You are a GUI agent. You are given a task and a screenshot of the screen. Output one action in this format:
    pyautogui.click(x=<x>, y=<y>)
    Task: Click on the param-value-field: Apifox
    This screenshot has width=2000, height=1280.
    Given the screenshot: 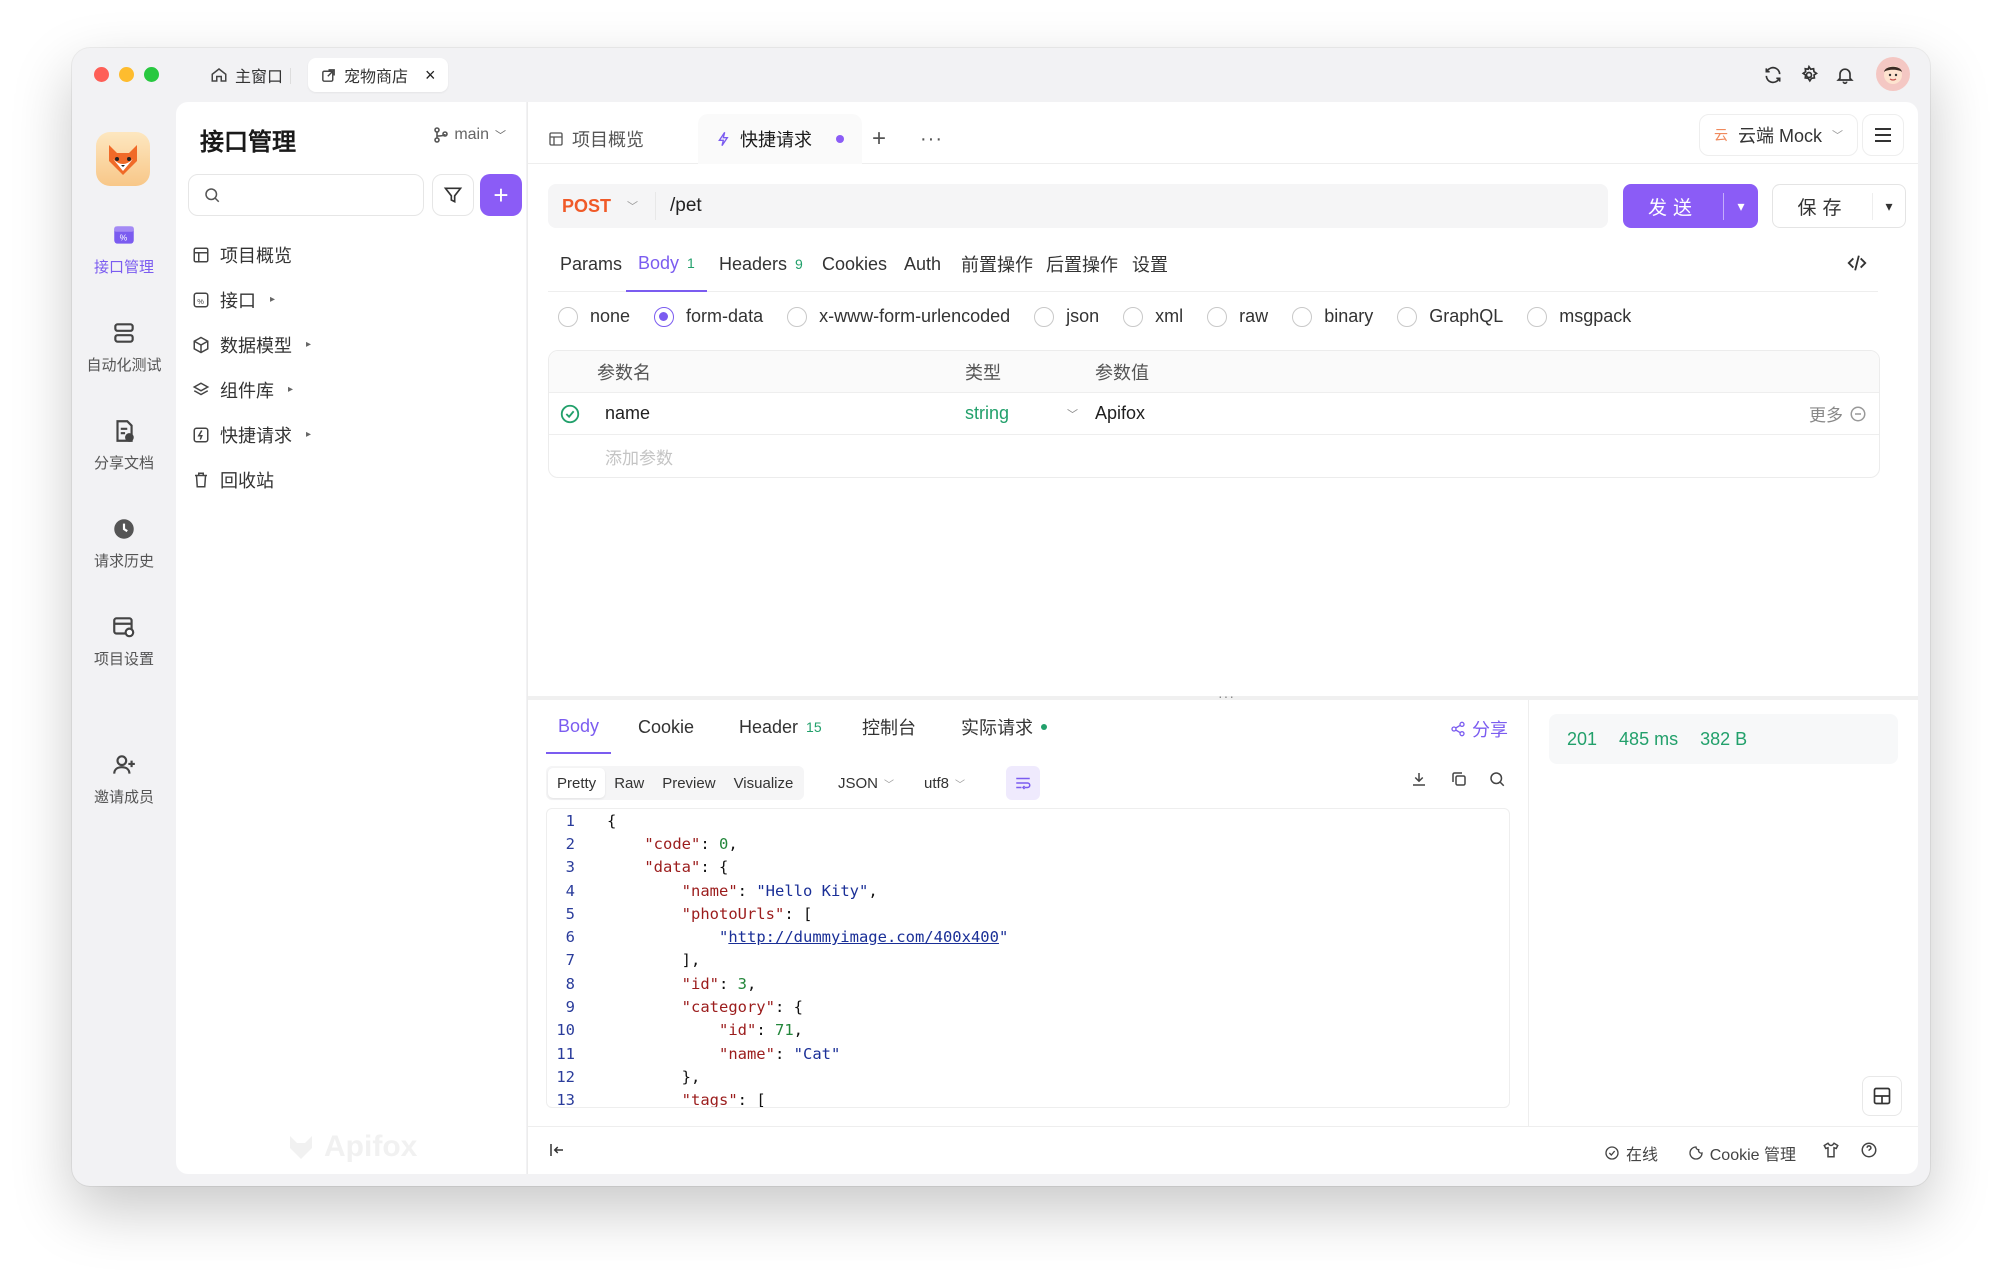 What is the action you would take?
    pyautogui.click(x=1120, y=413)
    